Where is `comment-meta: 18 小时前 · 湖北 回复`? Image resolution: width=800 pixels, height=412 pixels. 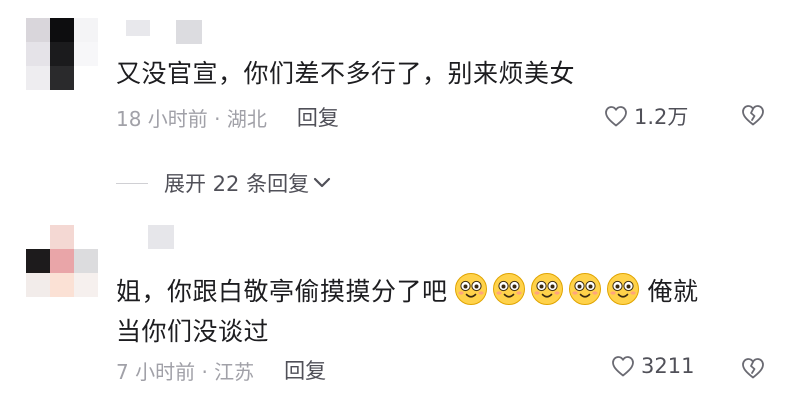
comment-meta: 18 小时前 · 湖北 回复 is located at coordinates (227, 117).